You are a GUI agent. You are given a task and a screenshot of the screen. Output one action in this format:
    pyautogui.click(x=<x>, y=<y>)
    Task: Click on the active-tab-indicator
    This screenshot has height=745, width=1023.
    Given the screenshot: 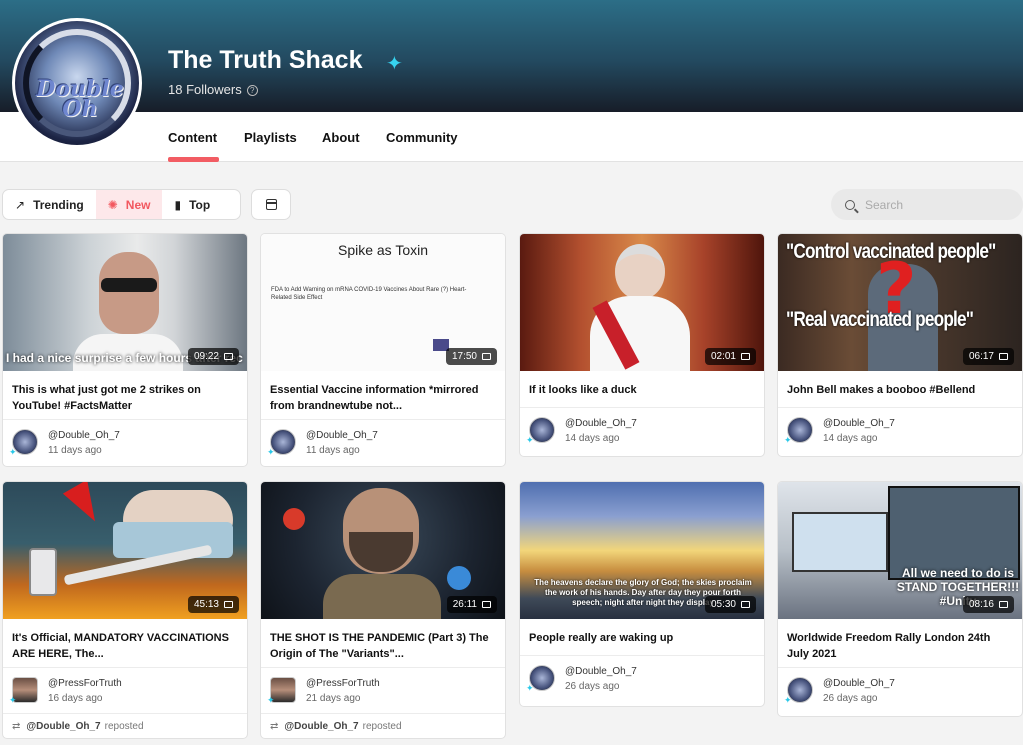 What is the action you would take?
    pyautogui.click(x=193, y=159)
    